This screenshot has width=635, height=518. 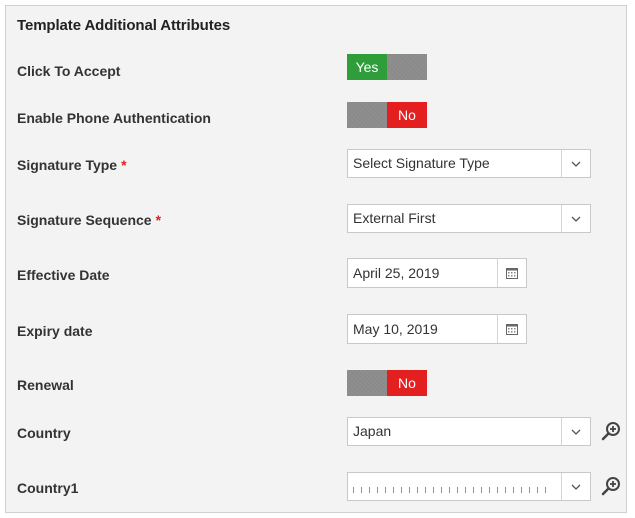 I want to click on click-to-accept-label-text: Click To Accept, so click(x=69, y=71).